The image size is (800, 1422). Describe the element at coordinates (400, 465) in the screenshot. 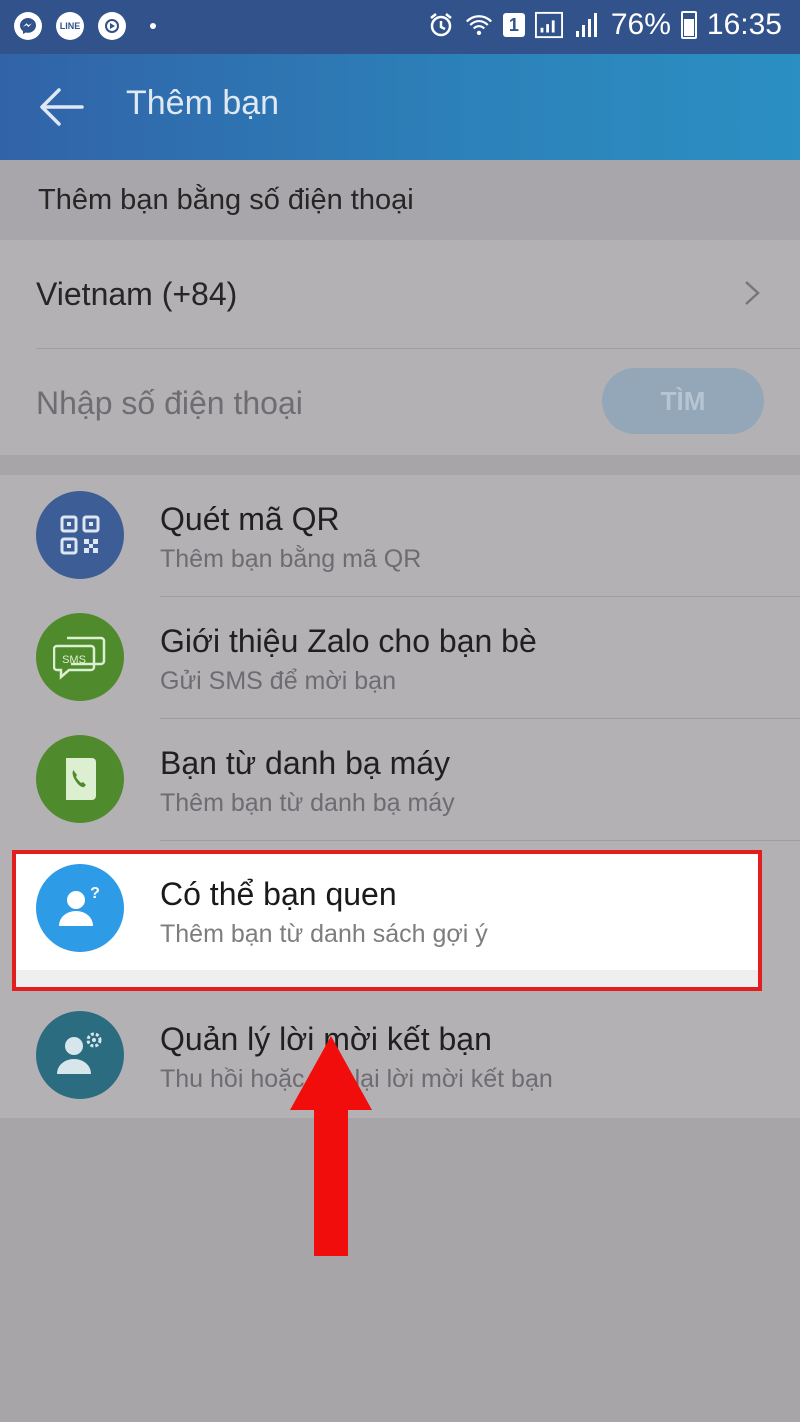

I see `section-gap` at that location.